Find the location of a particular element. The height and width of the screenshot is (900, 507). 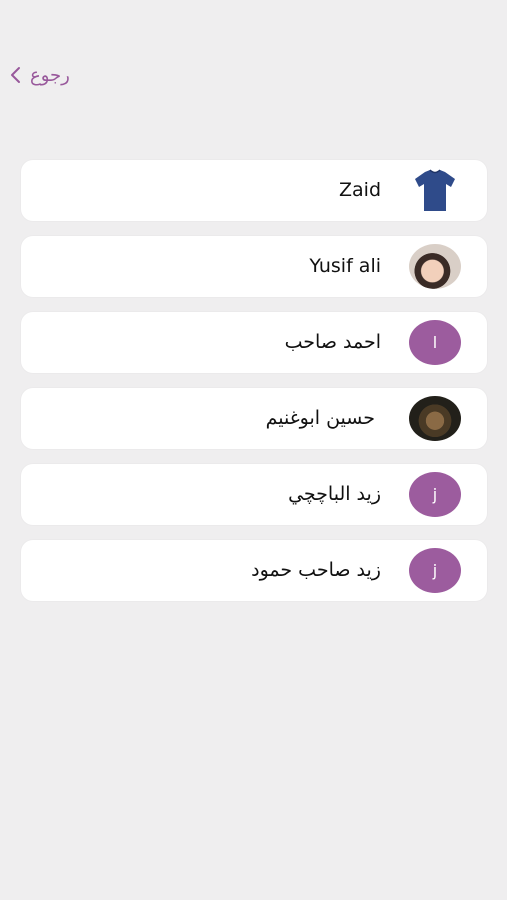

chevron-left-icon is located at coordinates (15, 75).